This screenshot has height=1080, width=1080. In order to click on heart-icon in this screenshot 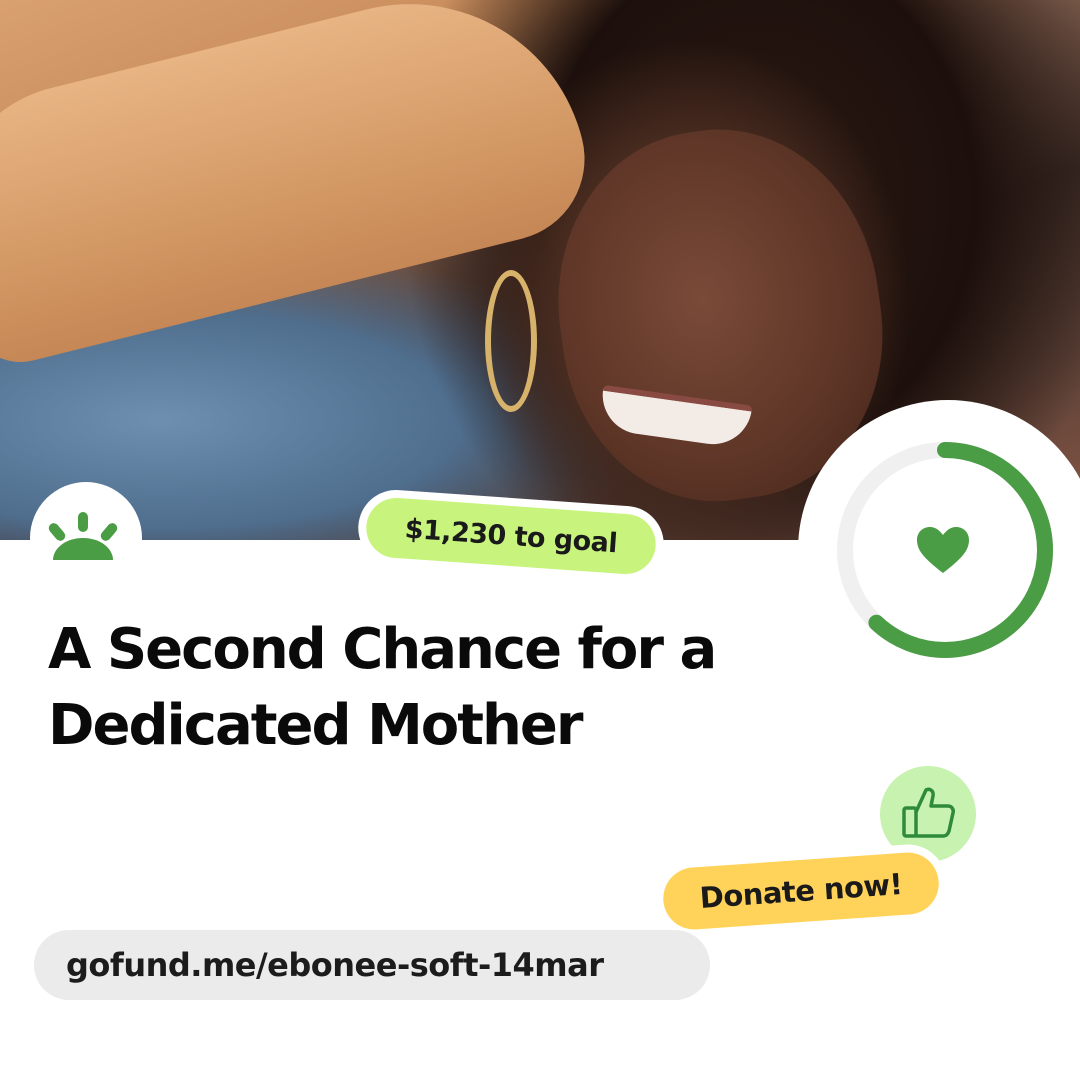, I will do `click(943, 550)`.